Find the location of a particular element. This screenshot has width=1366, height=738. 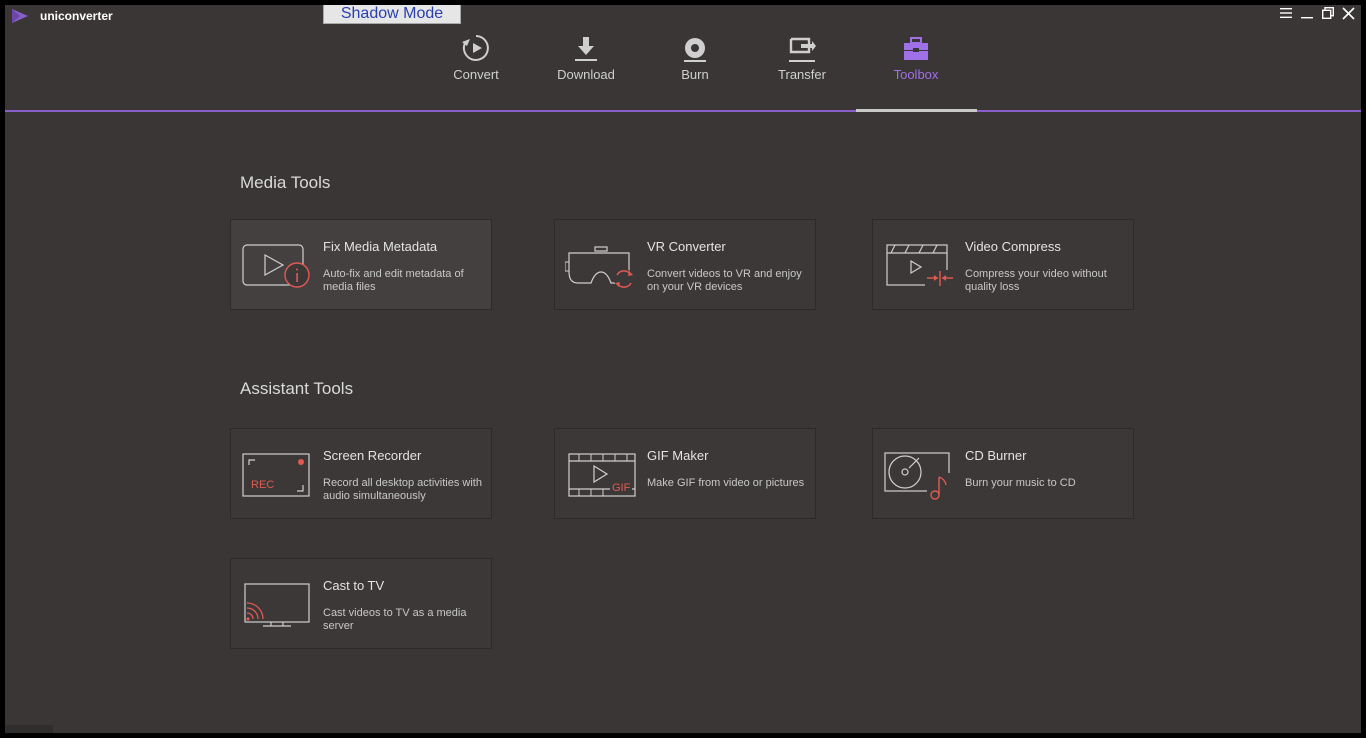

tool-card-description: Cast videos to TV as a media server is located at coordinates (395, 619).